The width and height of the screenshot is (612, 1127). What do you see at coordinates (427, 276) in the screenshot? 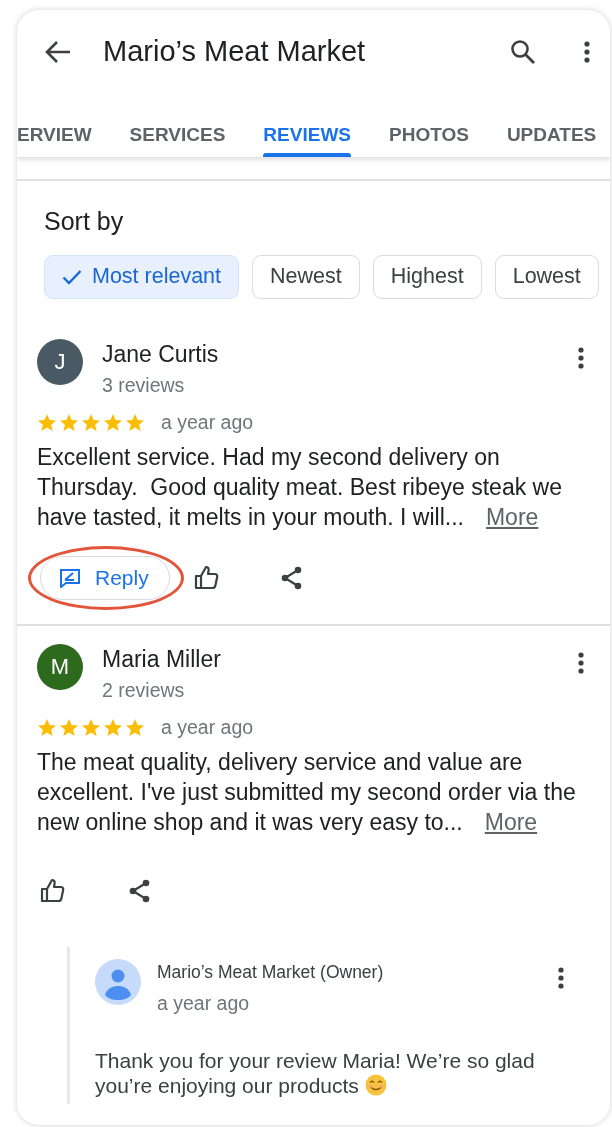
I see `sort-chip: Highest` at bounding box center [427, 276].